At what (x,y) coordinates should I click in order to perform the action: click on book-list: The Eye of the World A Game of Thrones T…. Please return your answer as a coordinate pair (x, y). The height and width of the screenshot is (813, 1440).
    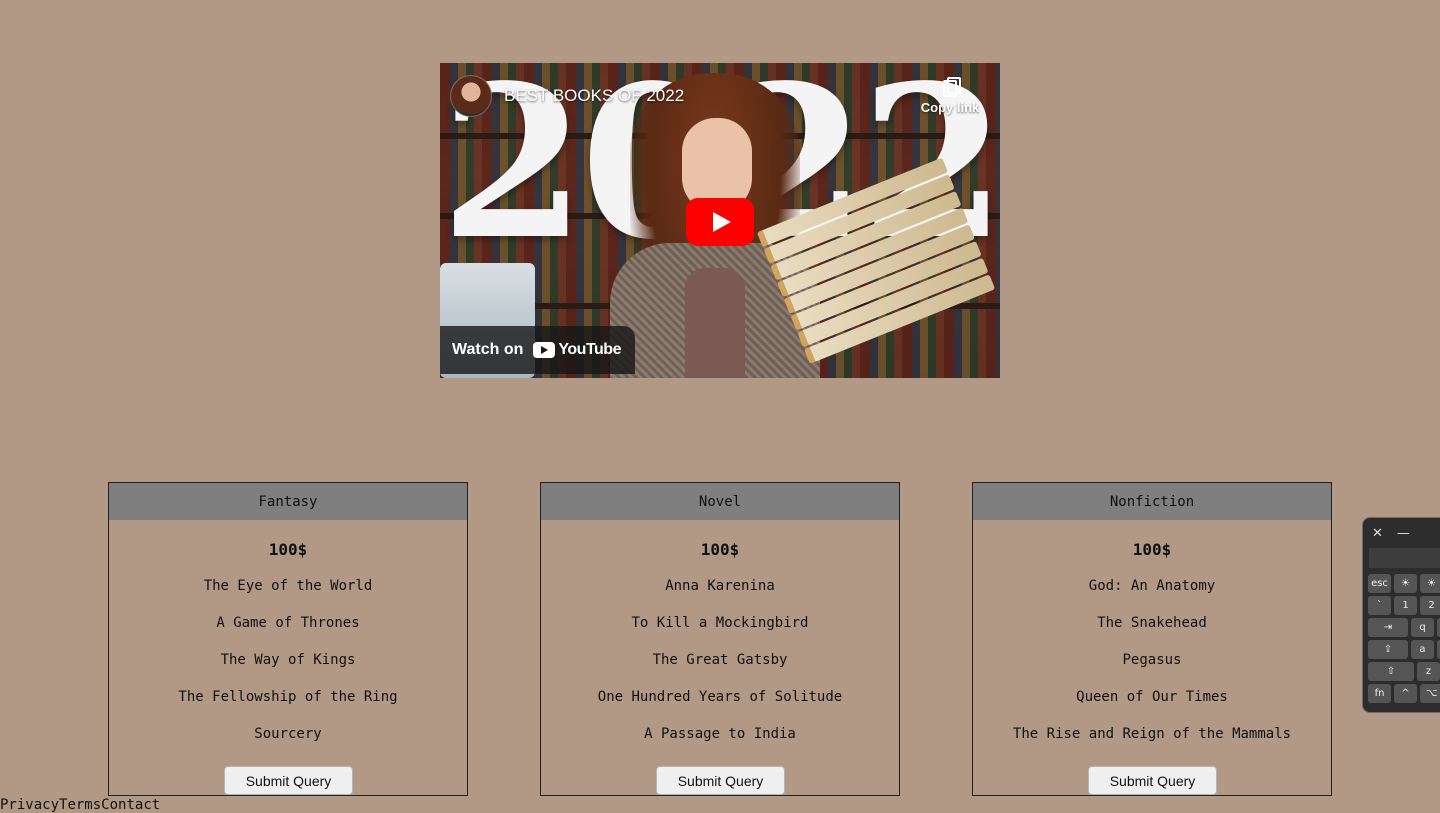
    Looking at the image, I should click on (288, 670).